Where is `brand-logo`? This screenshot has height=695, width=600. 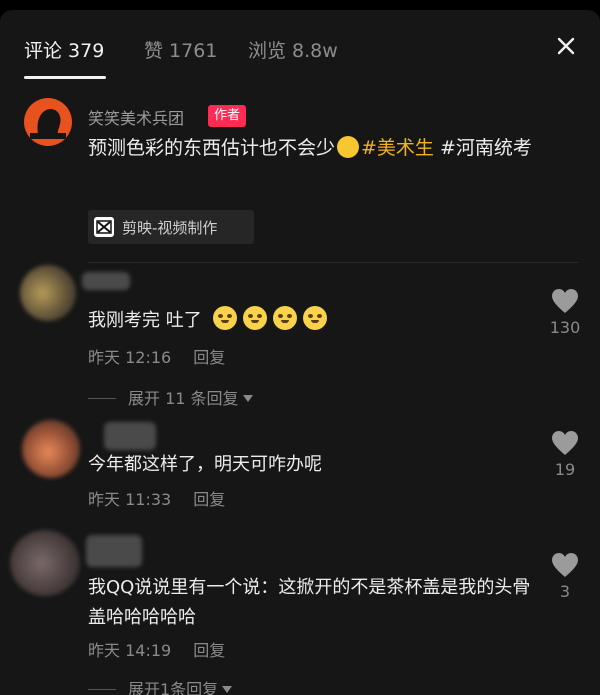
brand-logo is located at coordinates (48, 124).